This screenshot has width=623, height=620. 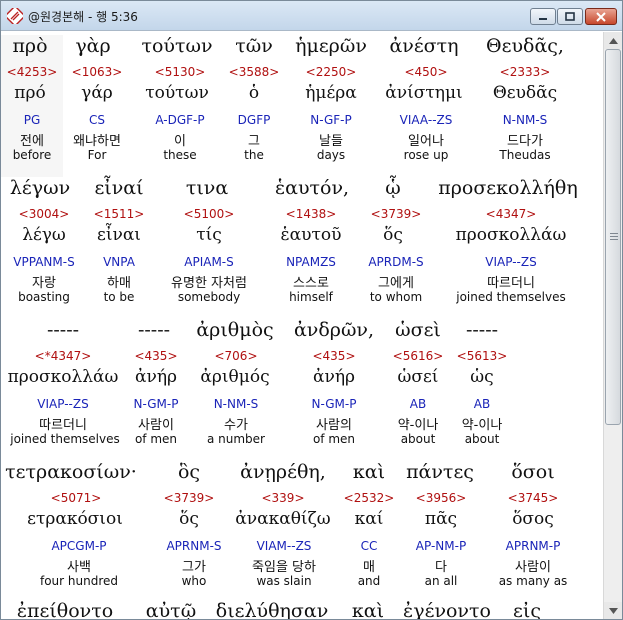 What do you see at coordinates (525, 141) in the screenshot?
I see `korean-gloss: 드다가` at bounding box center [525, 141].